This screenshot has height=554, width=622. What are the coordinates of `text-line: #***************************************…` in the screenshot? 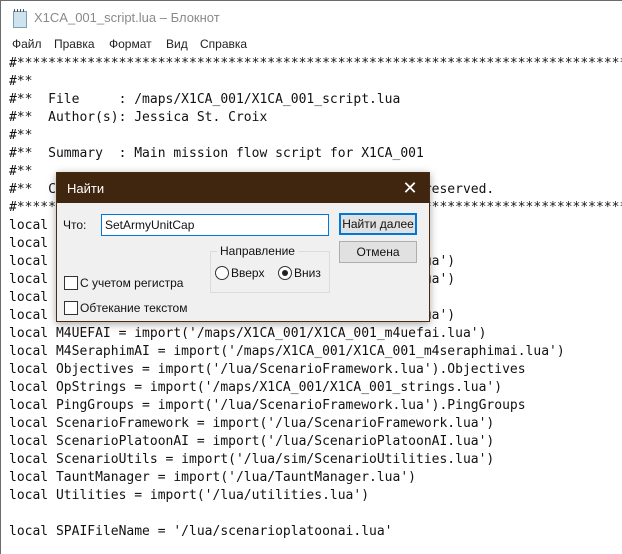 It's located at (315, 63).